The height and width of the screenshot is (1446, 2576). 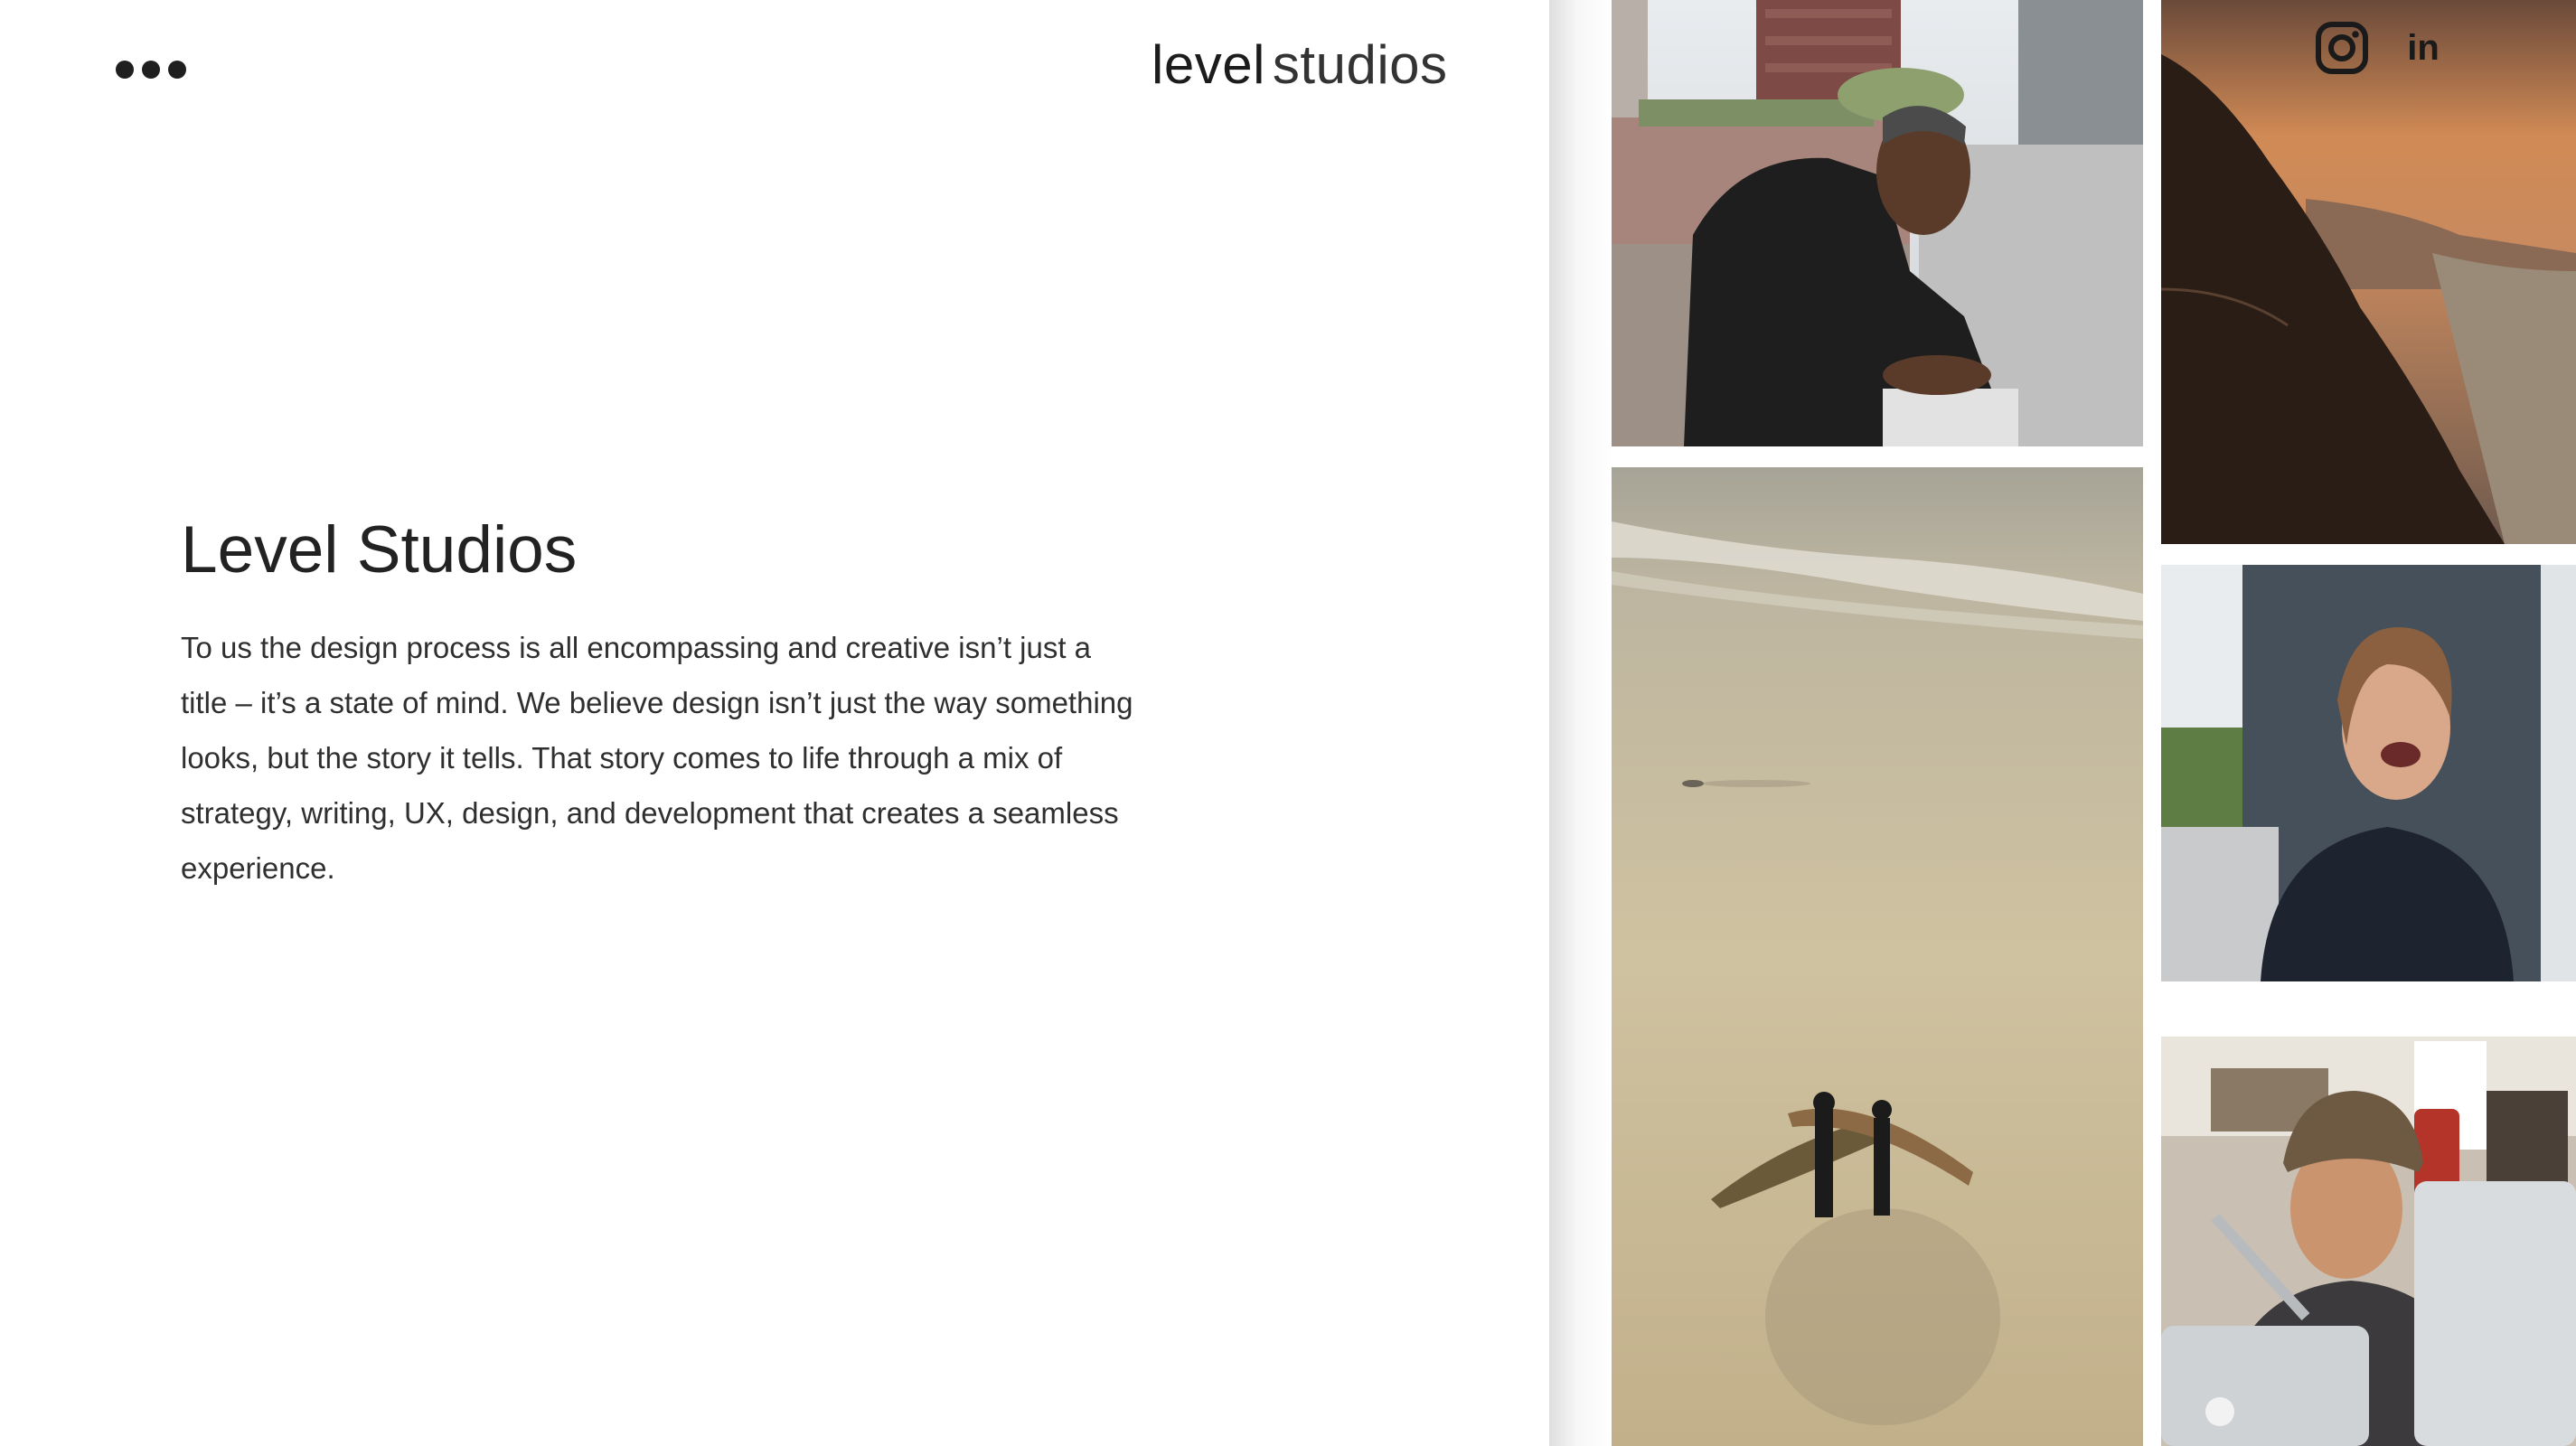 I want to click on social-links: in, so click(x=2382, y=48).